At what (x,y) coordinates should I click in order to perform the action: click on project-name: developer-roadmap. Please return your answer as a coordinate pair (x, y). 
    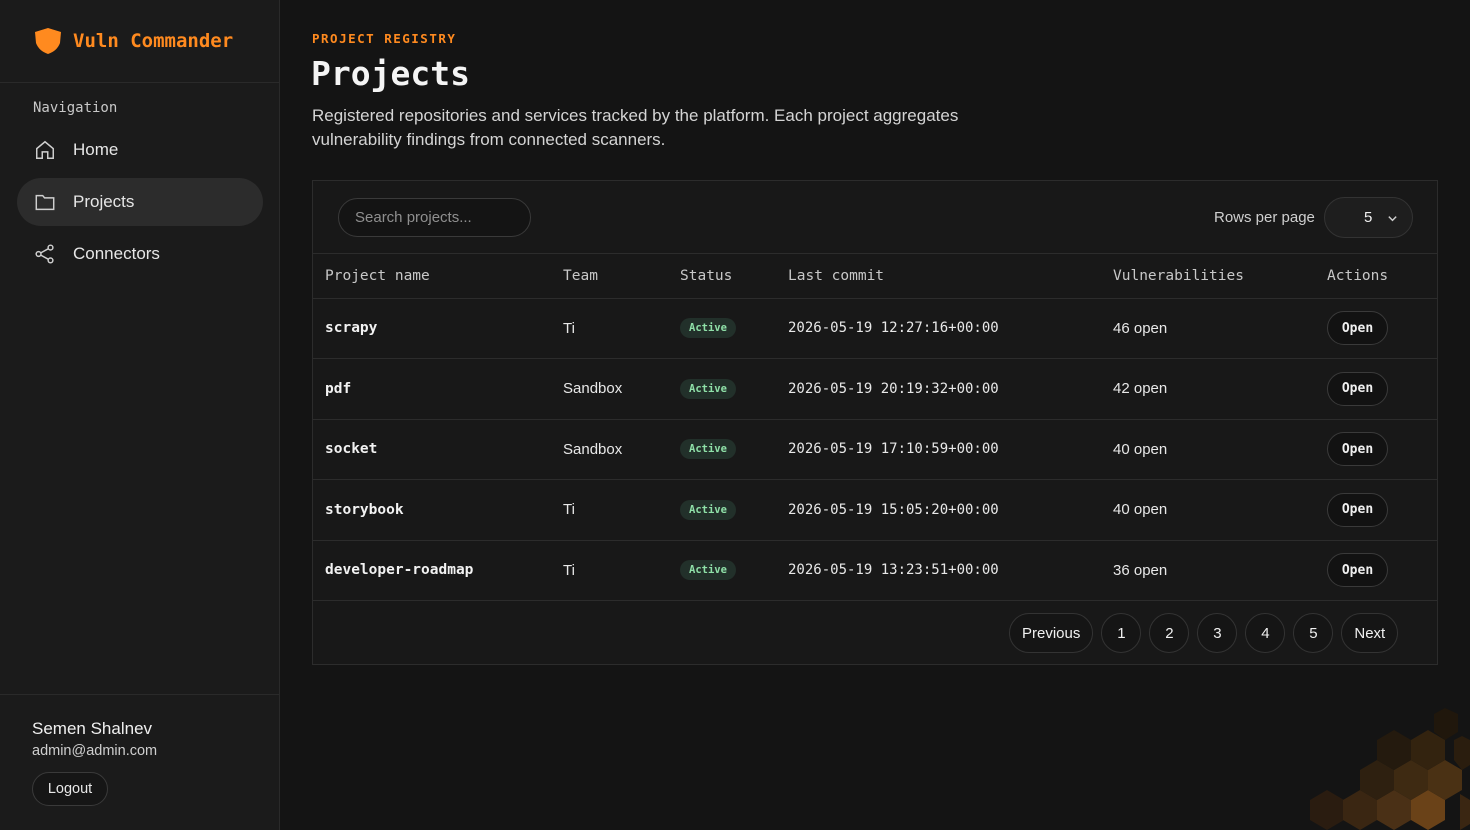
    Looking at the image, I should click on (399, 570).